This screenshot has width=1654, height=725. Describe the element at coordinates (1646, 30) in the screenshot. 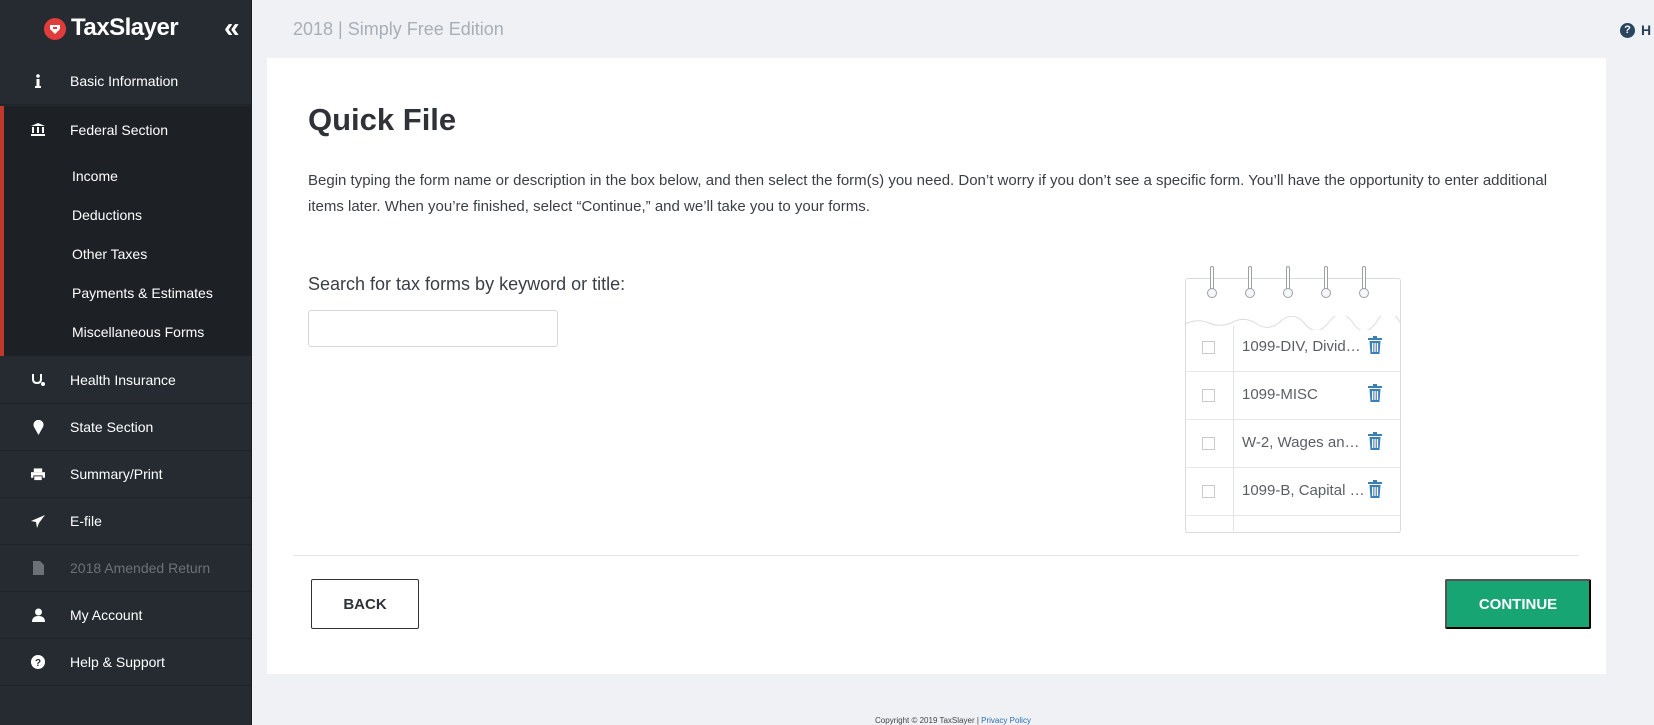

I see `help-link-label: H` at that location.